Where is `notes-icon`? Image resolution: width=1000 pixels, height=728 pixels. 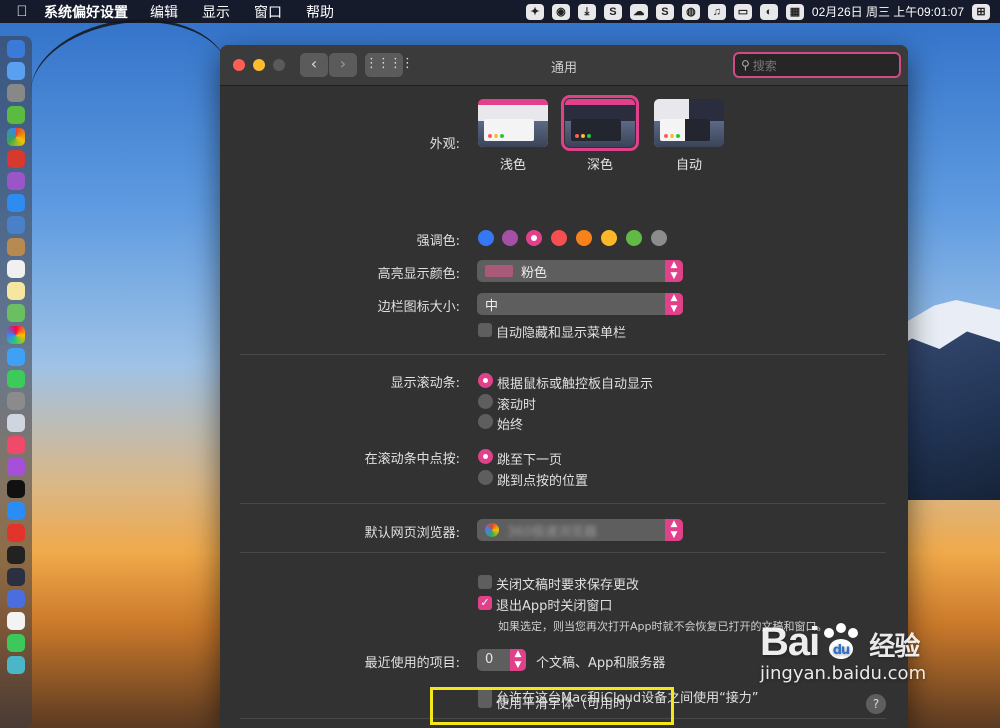
notes-icon is located at coordinates (16, 291).